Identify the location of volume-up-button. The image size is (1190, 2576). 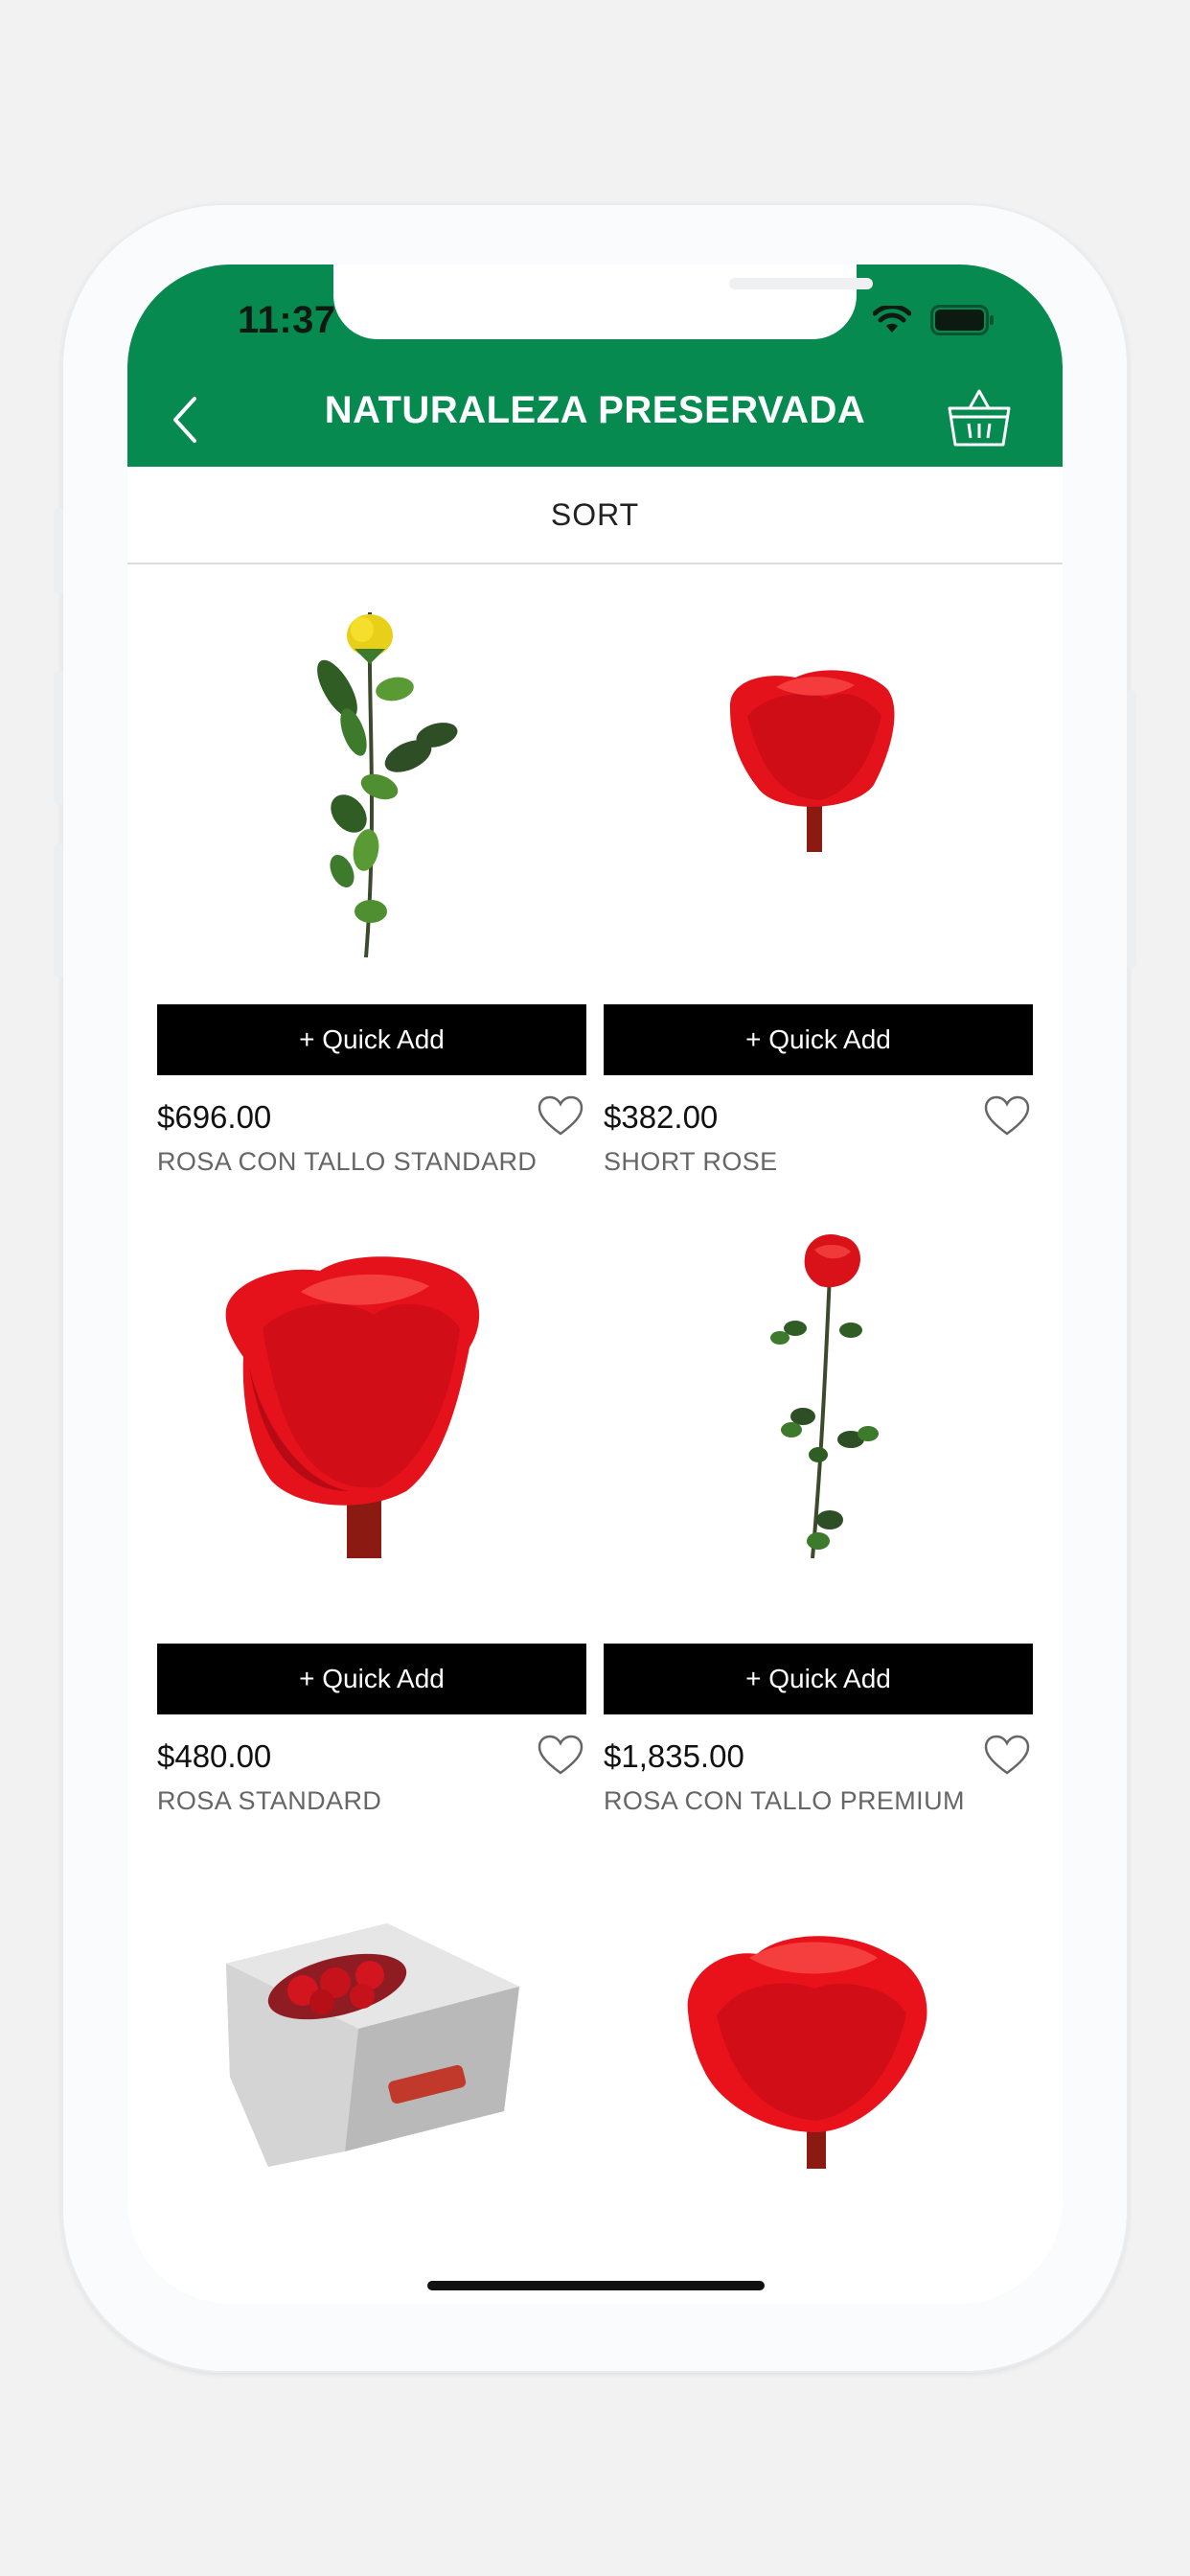
(59, 738).